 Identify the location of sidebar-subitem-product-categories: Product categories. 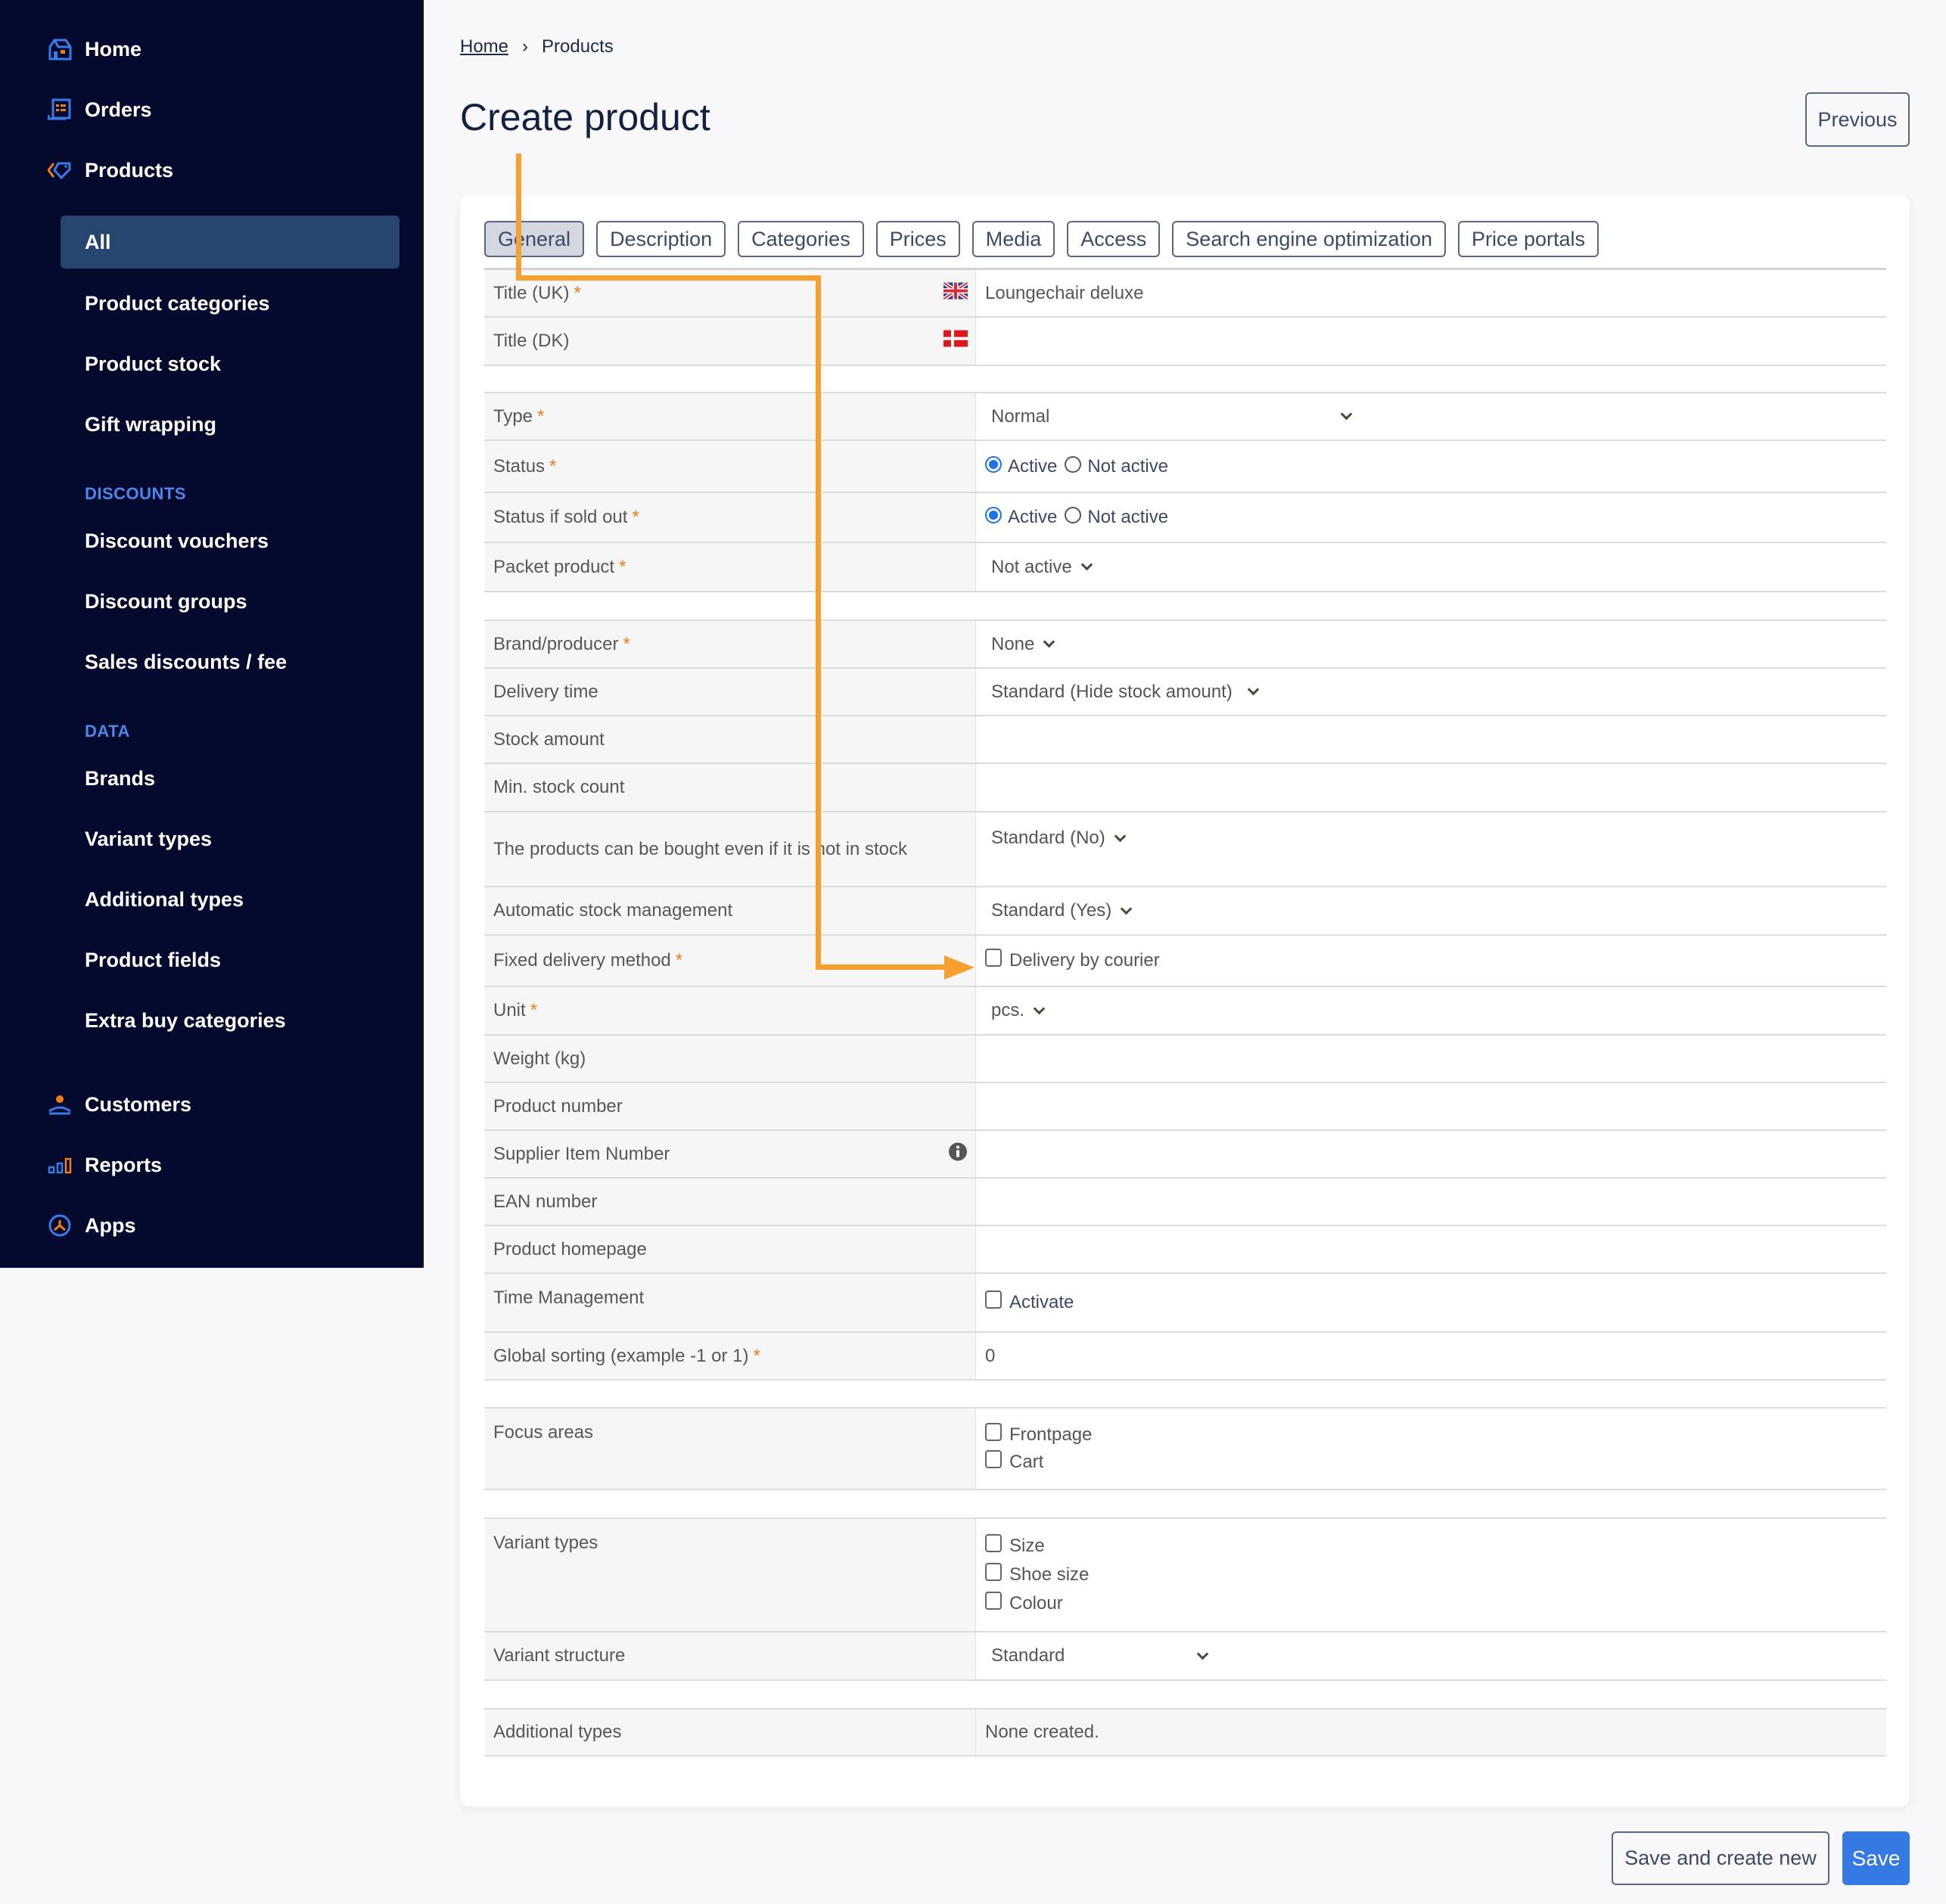
(230, 303).